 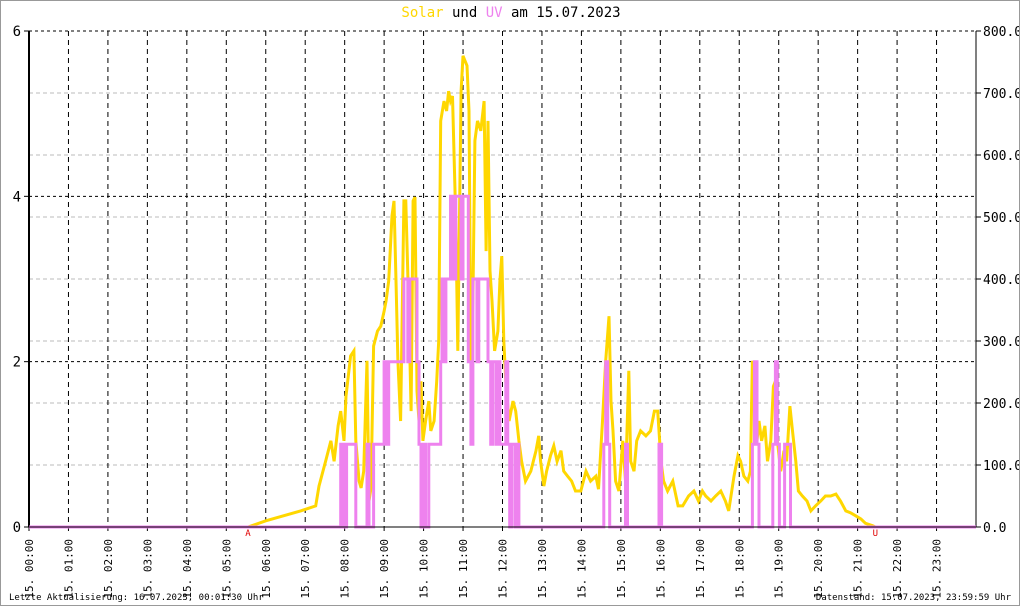 What do you see at coordinates (858, 569) in the screenshot?
I see `x-axis-label: 15. 21:00` at bounding box center [858, 569].